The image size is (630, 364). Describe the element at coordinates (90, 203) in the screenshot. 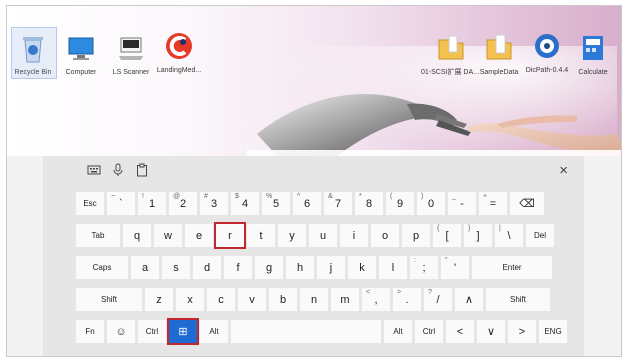

I see `key-esc: Esc` at that location.